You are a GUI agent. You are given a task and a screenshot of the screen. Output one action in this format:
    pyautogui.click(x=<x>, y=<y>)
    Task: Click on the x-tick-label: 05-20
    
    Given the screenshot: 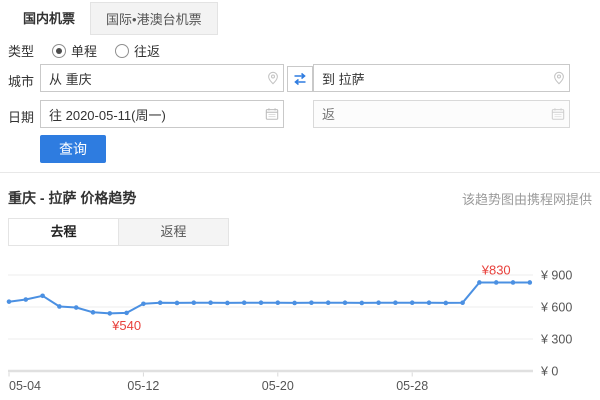 What is the action you would take?
    pyautogui.click(x=278, y=386)
    